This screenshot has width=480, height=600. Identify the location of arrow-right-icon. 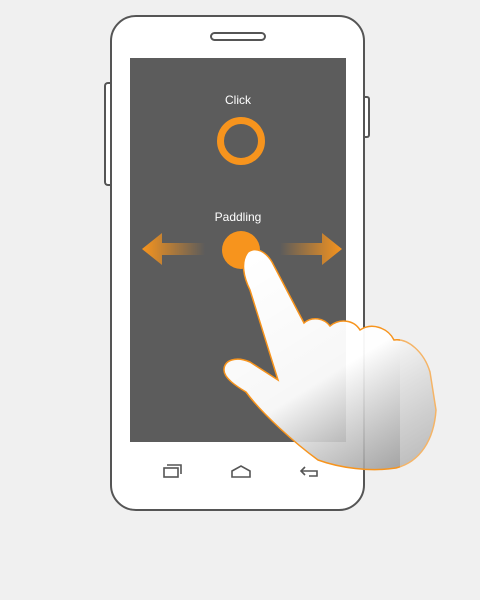
(311, 249).